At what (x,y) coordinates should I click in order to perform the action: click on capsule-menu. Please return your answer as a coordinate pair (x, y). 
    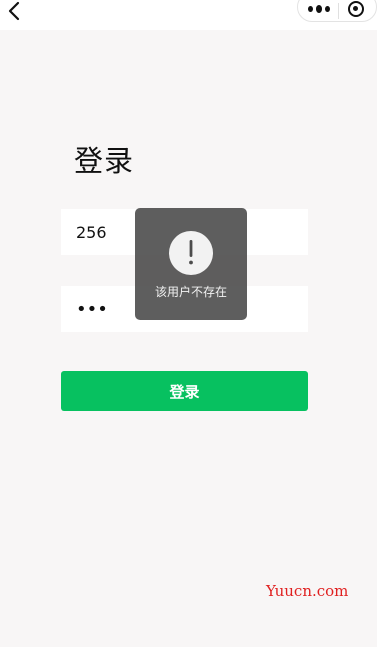
    Looking at the image, I should click on (337, 11).